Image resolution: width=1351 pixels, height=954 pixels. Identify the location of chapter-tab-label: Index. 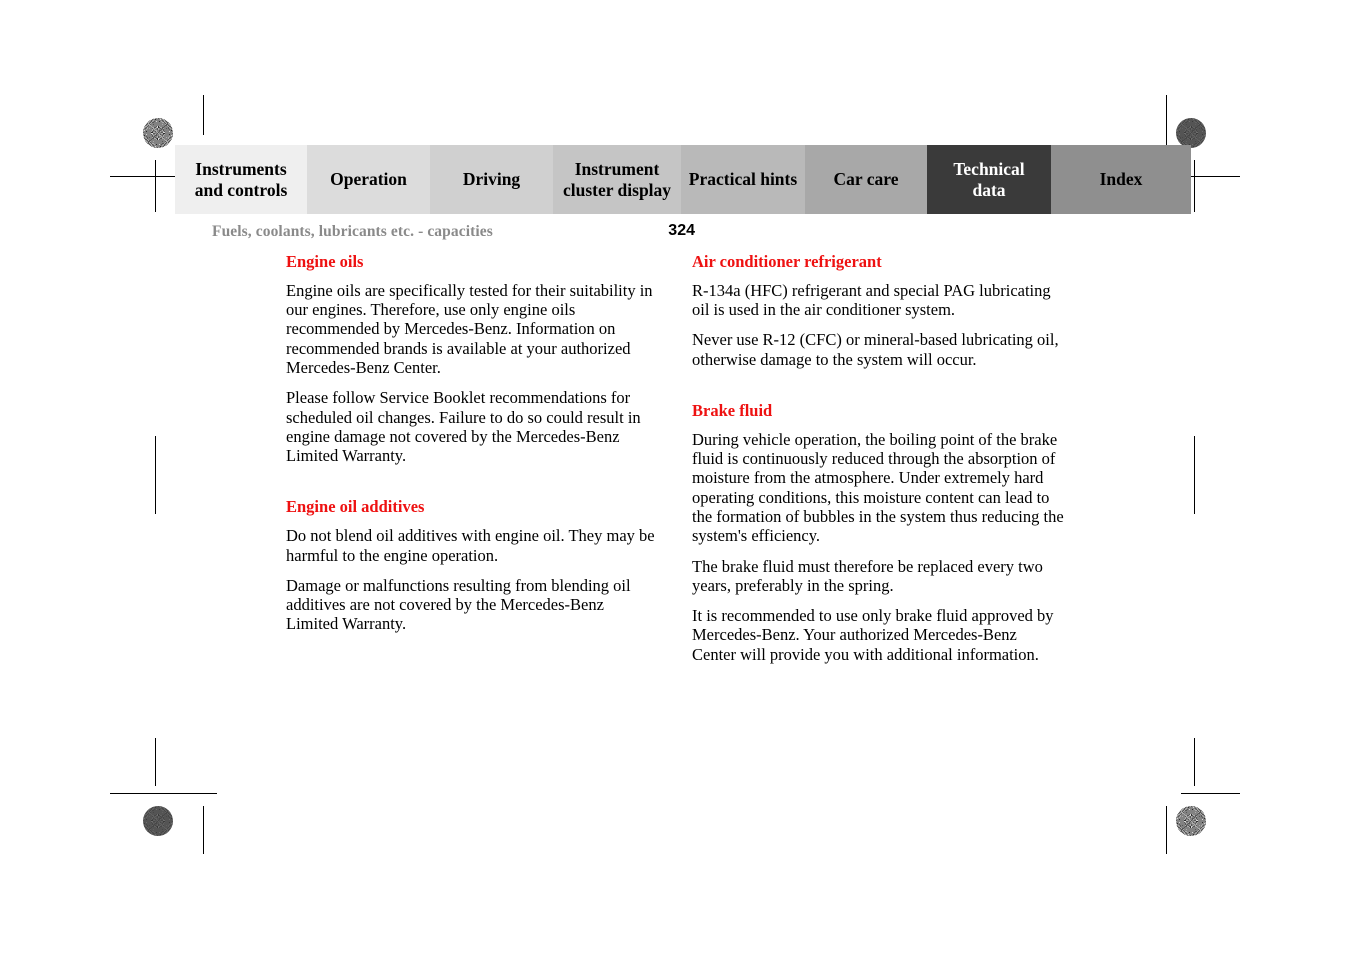
(1121, 179).